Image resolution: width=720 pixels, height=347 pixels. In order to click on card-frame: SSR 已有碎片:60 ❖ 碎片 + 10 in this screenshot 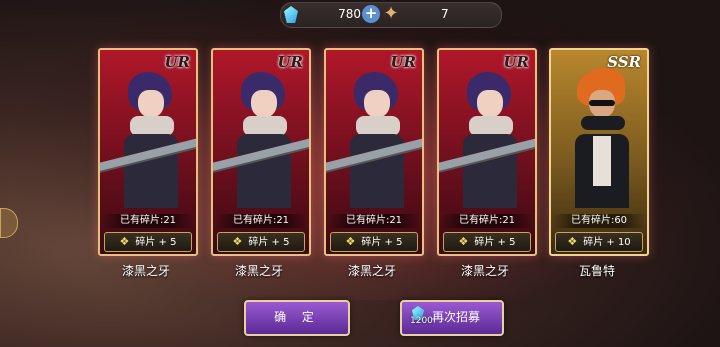, I will do `click(599, 152)`.